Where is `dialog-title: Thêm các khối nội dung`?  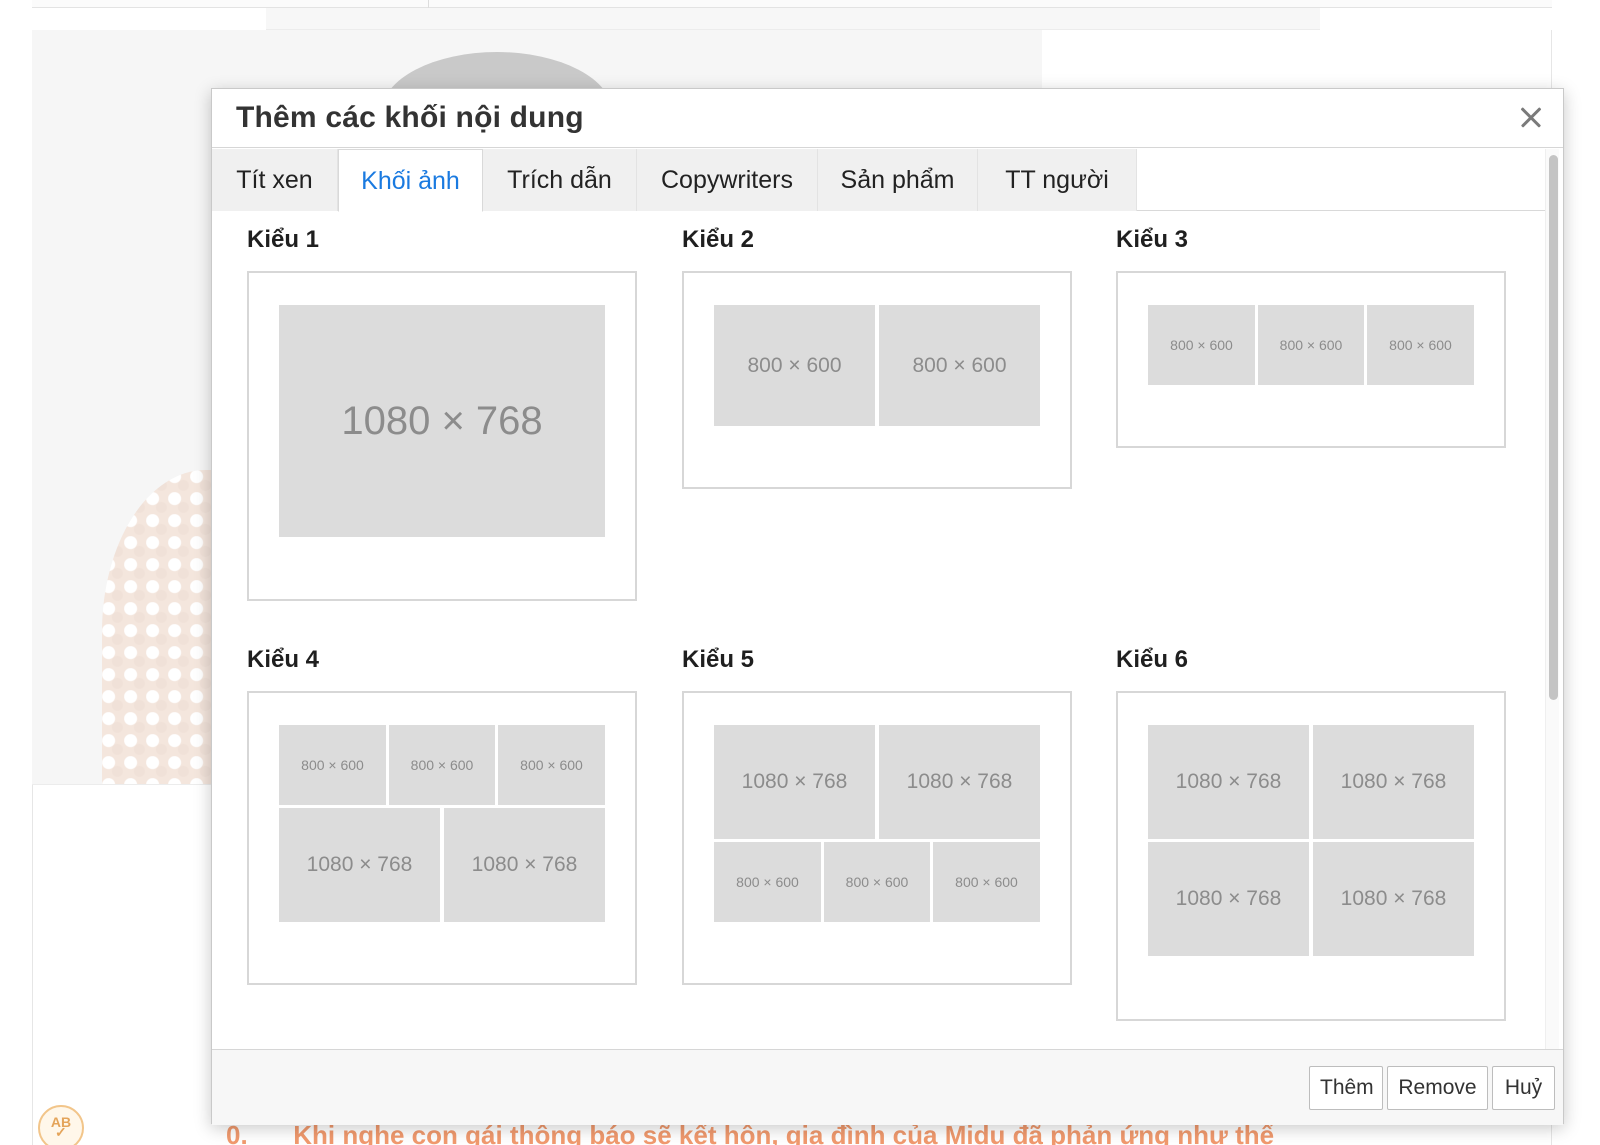
dialog-title: Thêm các khối nội dung is located at coordinates (410, 117).